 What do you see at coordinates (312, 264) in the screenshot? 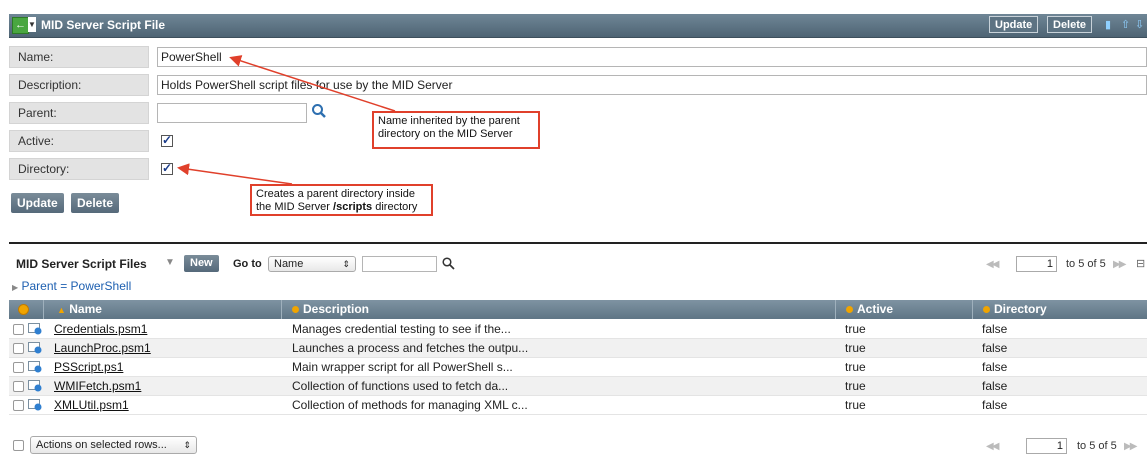
I see `goto-field-select: Name ⇕` at bounding box center [312, 264].